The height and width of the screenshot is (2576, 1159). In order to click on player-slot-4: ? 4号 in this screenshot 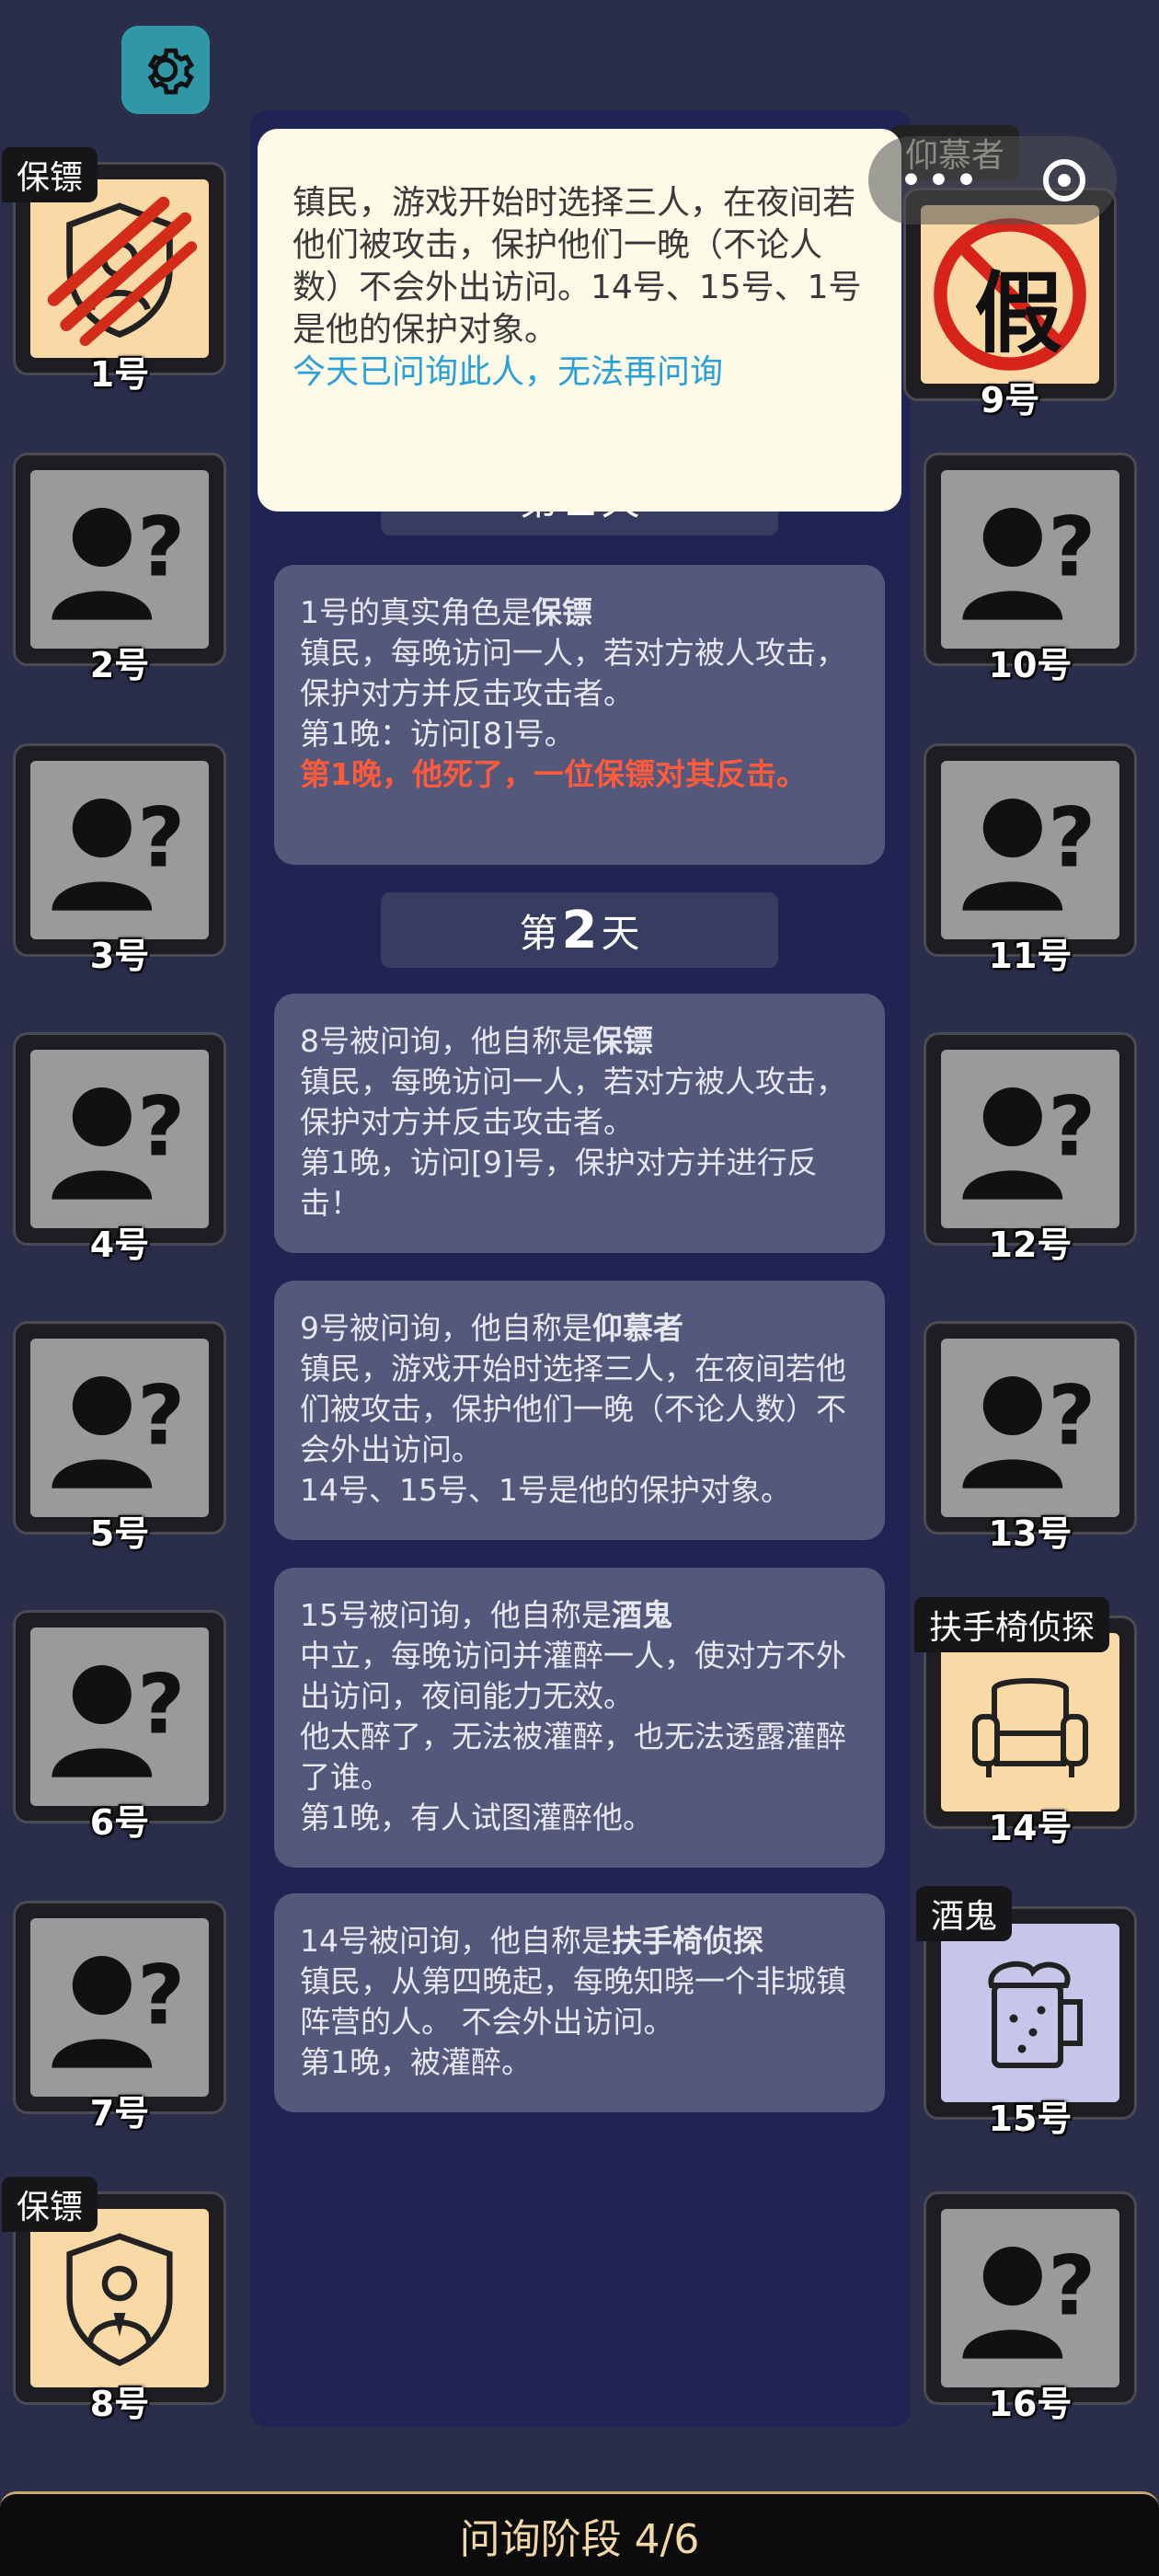, I will do `click(119, 1148)`.